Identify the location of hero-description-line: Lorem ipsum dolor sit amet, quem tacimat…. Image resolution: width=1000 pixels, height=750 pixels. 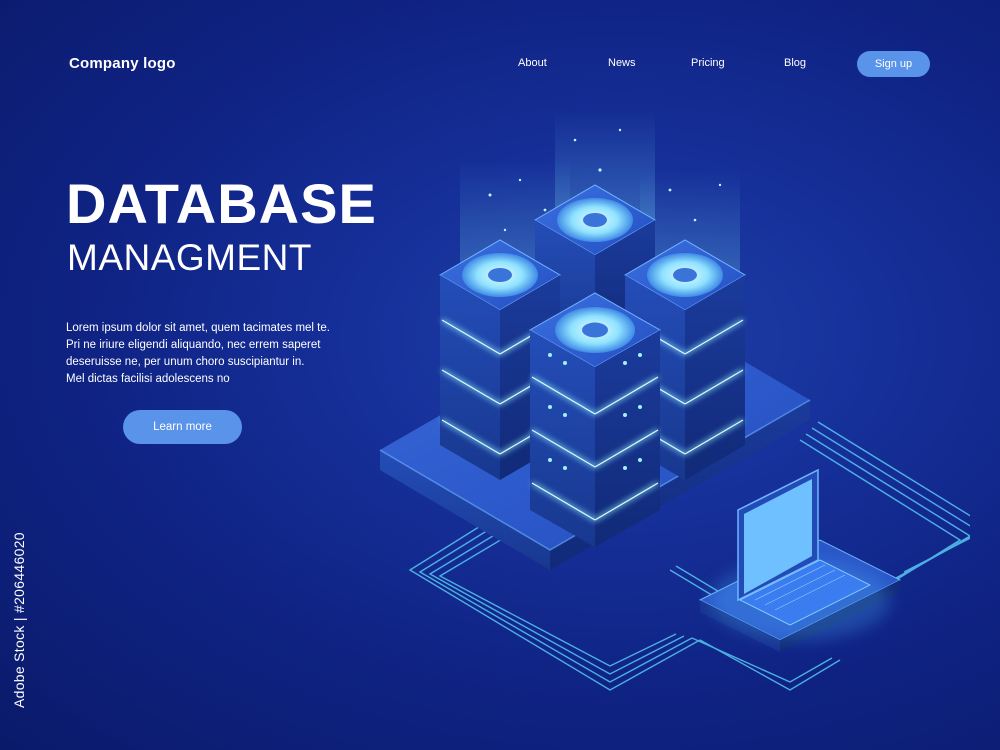
(198, 328).